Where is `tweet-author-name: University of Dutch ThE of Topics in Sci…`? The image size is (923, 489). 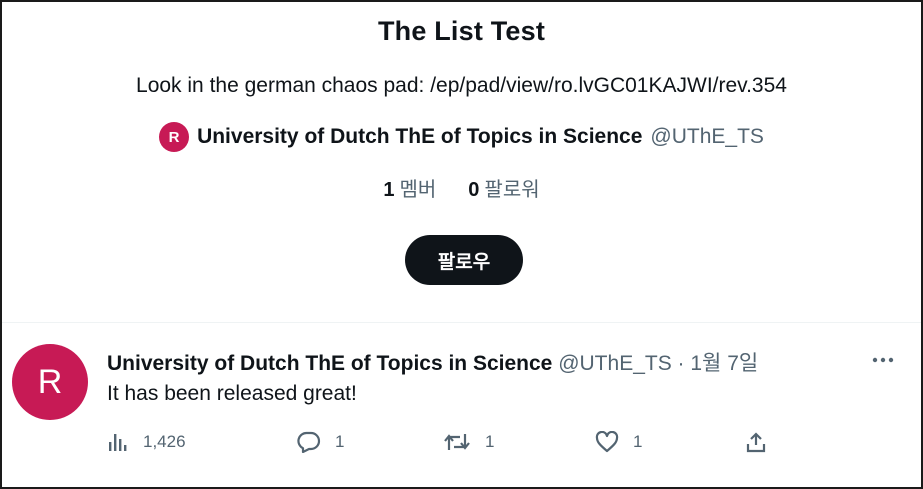 tweet-author-name: University of Dutch ThE of Topics in Sci… is located at coordinates (329, 363).